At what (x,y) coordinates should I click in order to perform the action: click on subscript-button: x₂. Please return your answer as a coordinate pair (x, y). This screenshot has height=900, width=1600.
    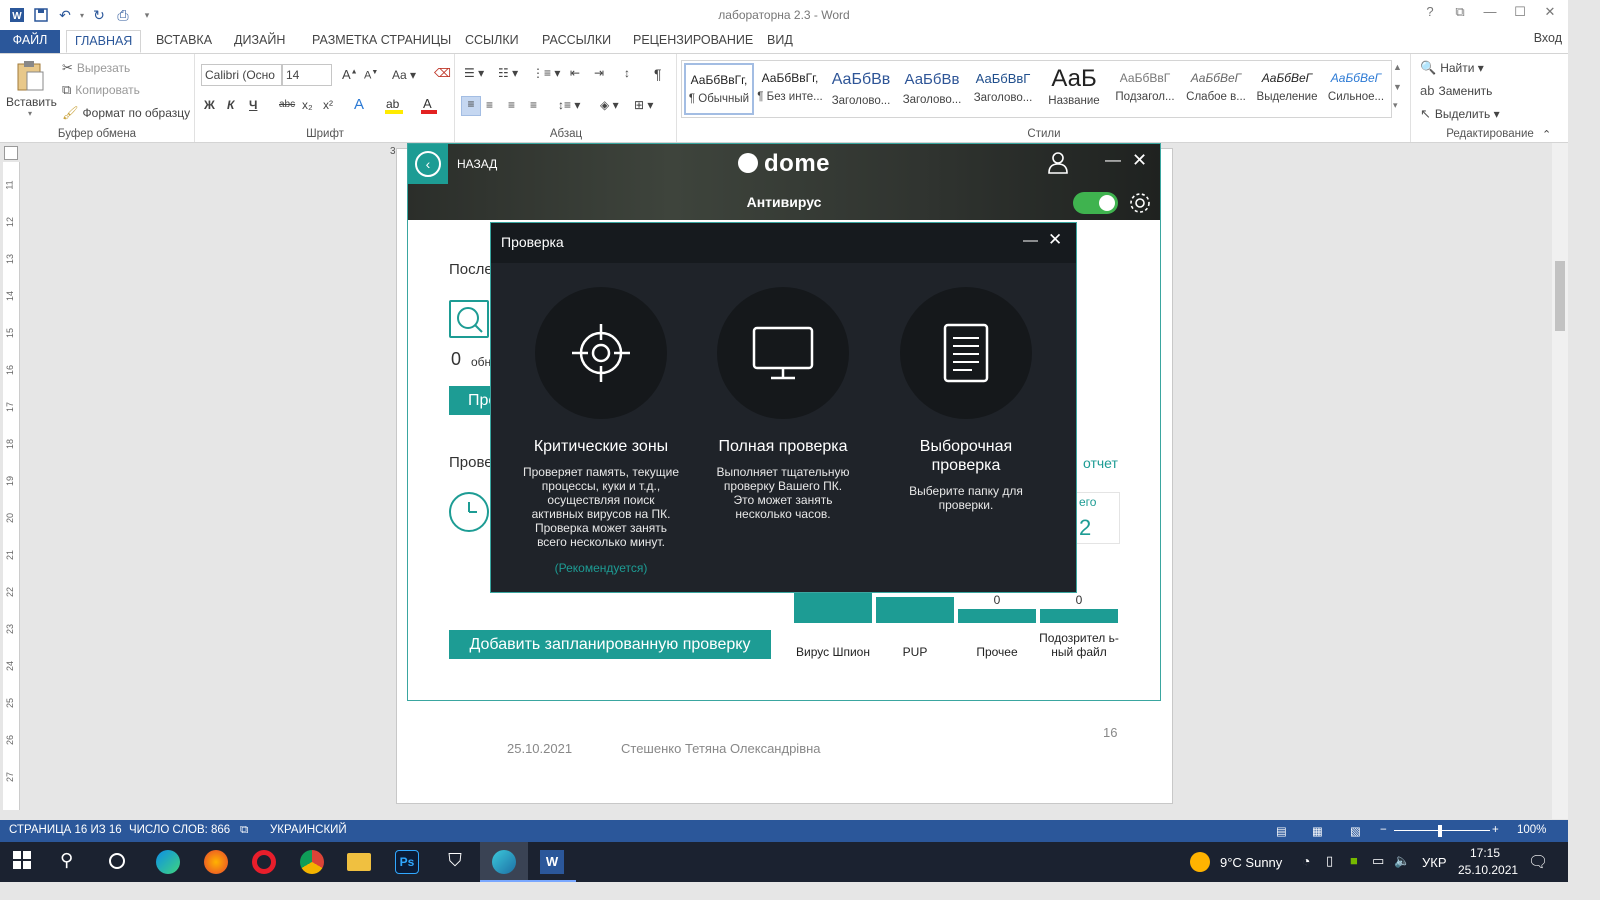
    Looking at the image, I should click on (307, 105).